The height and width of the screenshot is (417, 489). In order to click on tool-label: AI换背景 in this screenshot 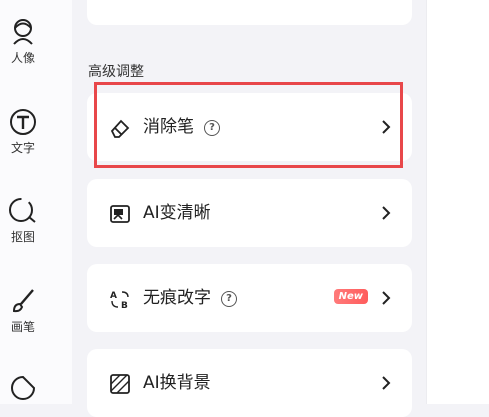, I will do `click(177, 383)`.